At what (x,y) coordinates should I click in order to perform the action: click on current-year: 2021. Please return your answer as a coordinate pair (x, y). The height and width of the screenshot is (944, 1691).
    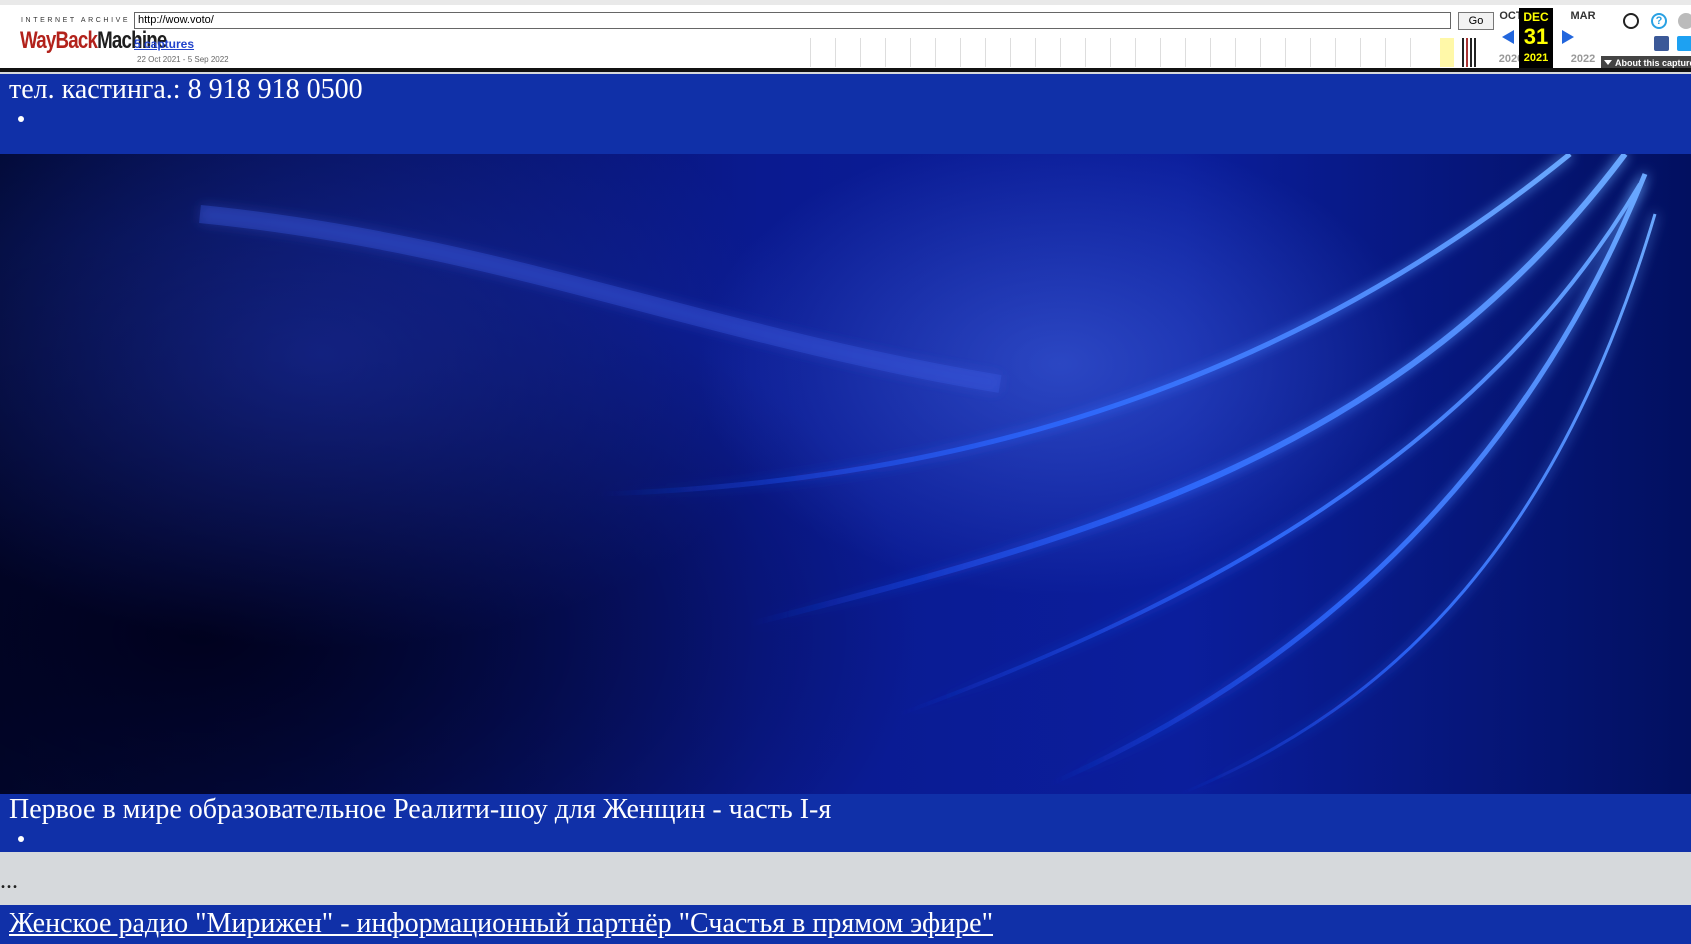
    Looking at the image, I should click on (1536, 58).